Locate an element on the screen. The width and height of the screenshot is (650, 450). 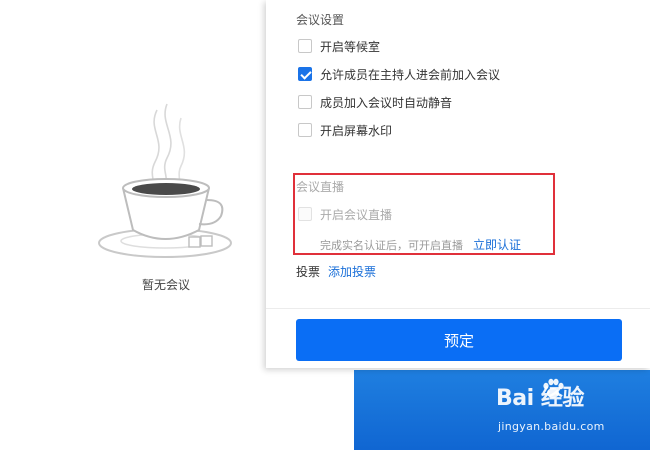
option-waiting-room: 开启等候室 is located at coordinates (339, 46).